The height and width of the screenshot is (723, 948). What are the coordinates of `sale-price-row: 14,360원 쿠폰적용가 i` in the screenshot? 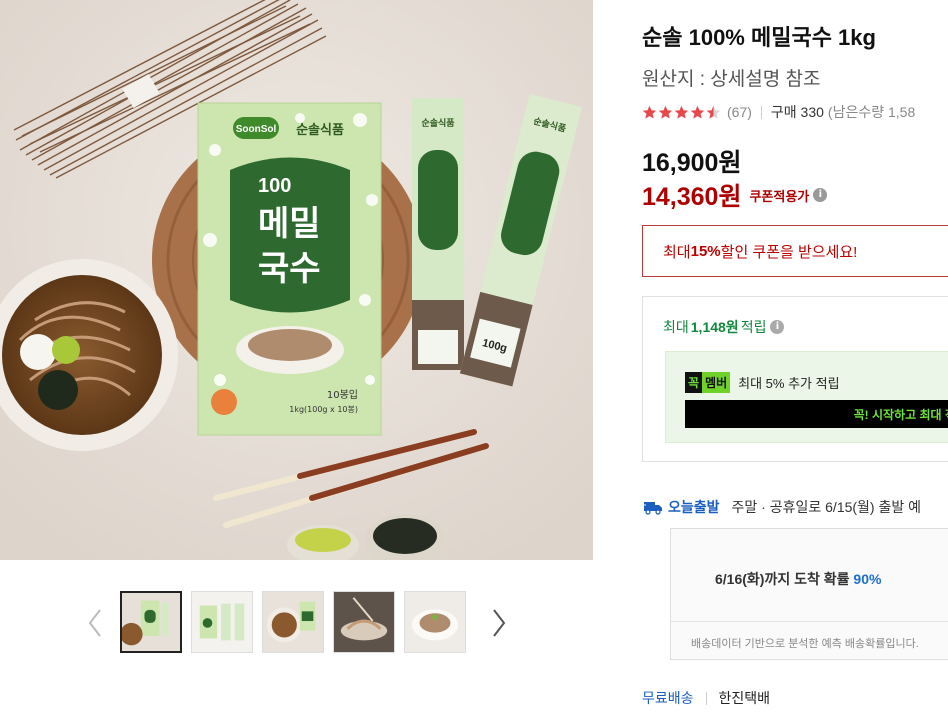 It's located at (735, 195).